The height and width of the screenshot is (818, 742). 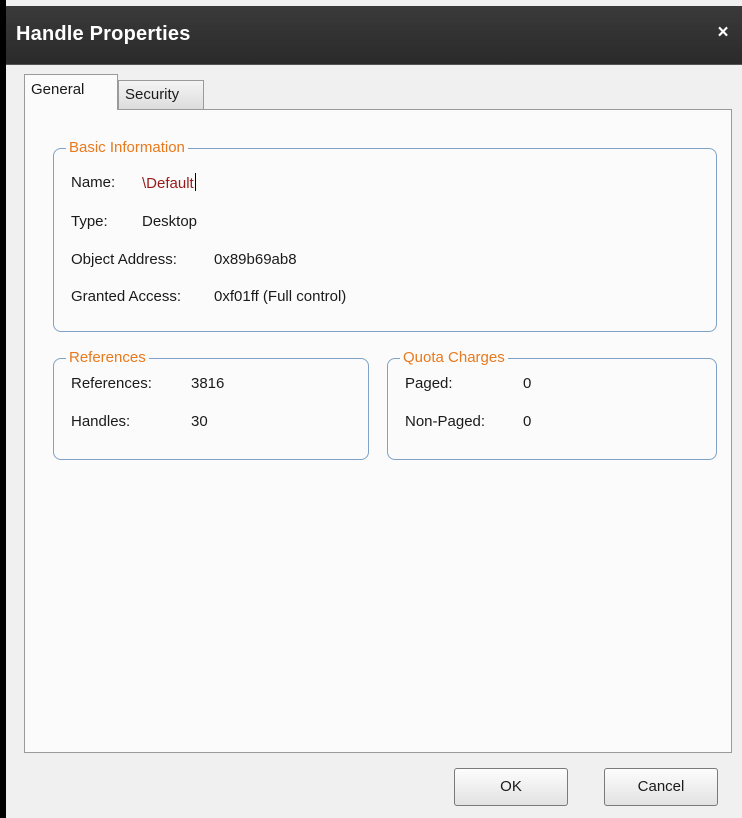 I want to click on handles-label: Handles:, so click(x=101, y=421).